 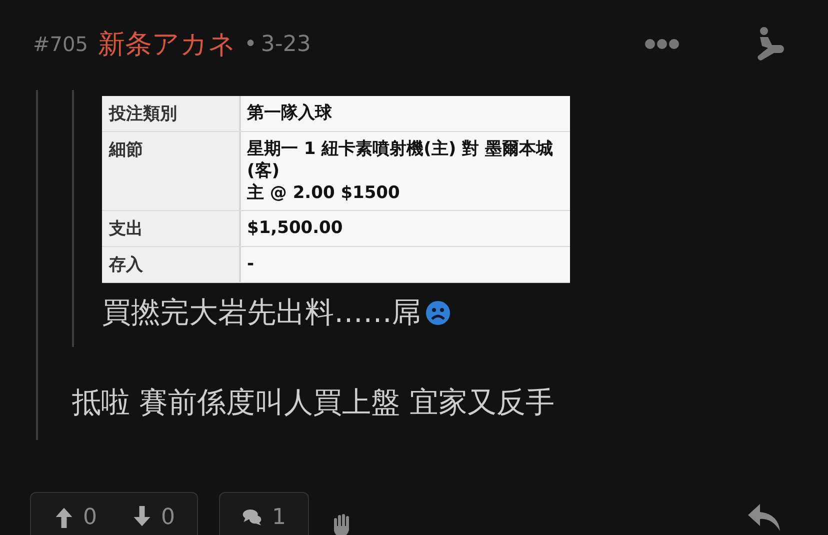 I want to click on downvote-count: 0, so click(x=168, y=517).